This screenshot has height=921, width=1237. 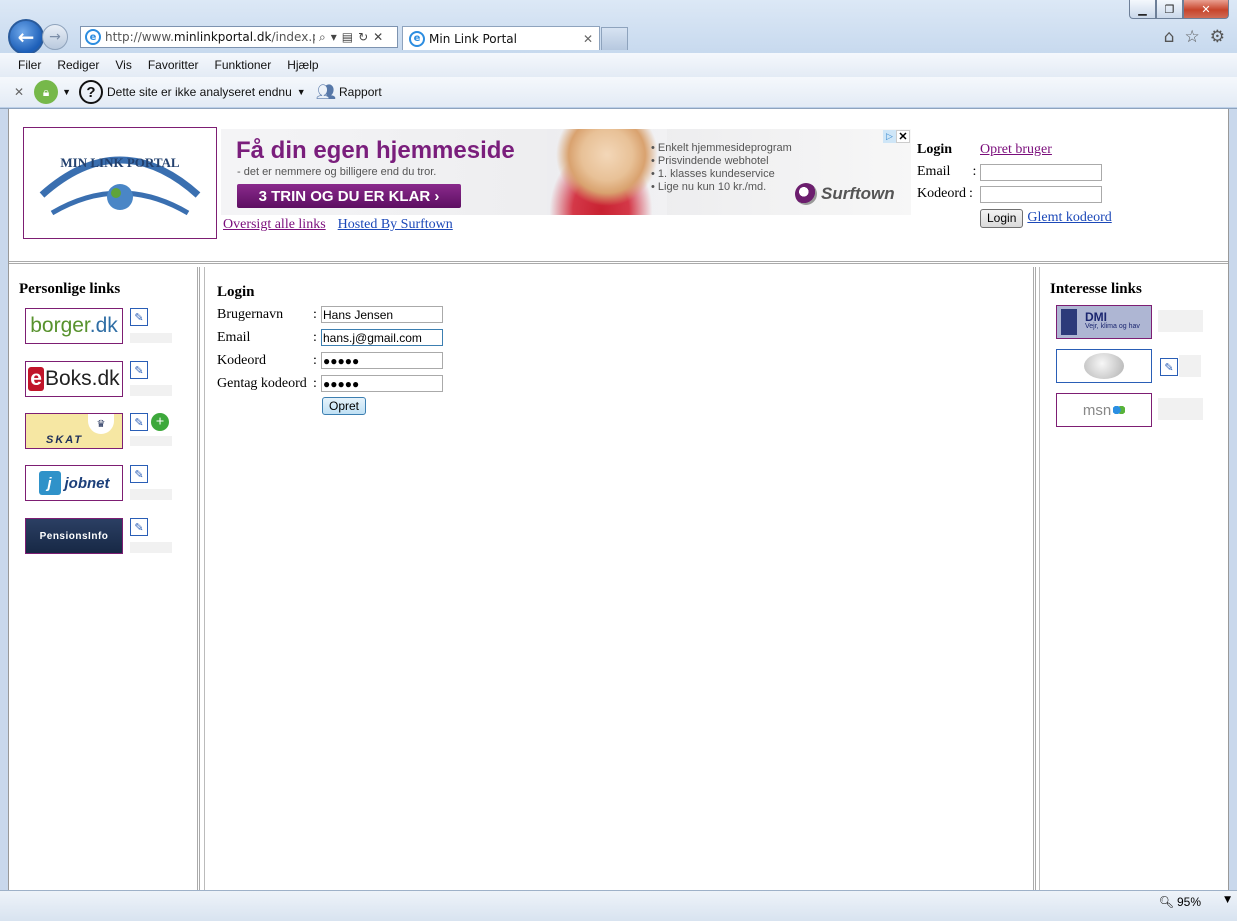 I want to click on tile-dmi: DMI Vejr, klima og hav, so click(x=1104, y=322).